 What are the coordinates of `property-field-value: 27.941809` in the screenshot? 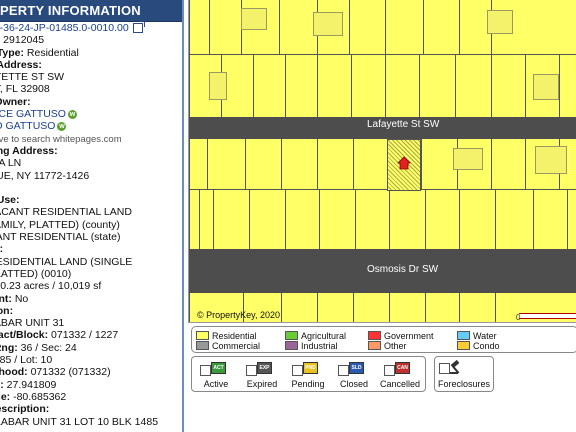 It's located at (31, 384).